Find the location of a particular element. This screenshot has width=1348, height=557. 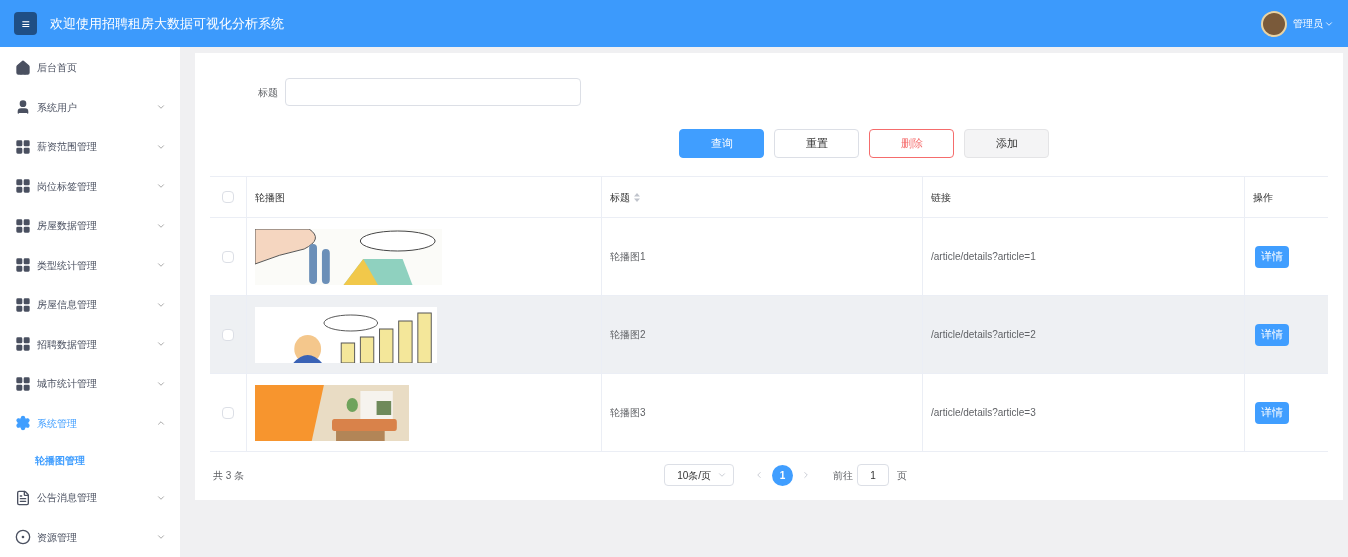

page-size-select: 10条/页 is located at coordinates (699, 475).